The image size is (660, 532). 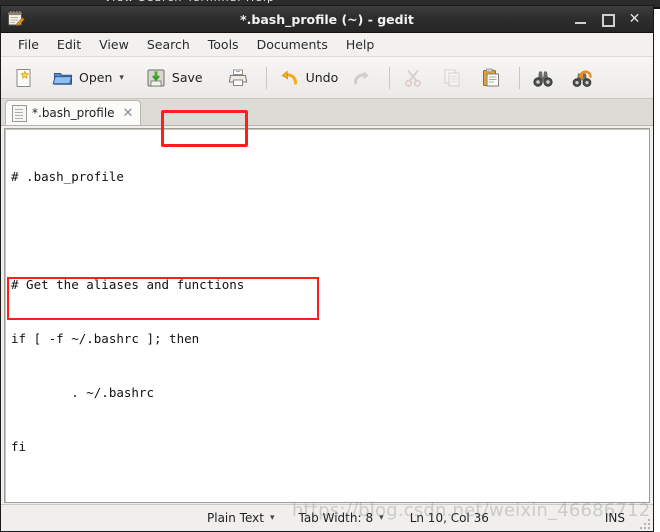 I want to click on clipboard-paste-icon, so click(x=491, y=78).